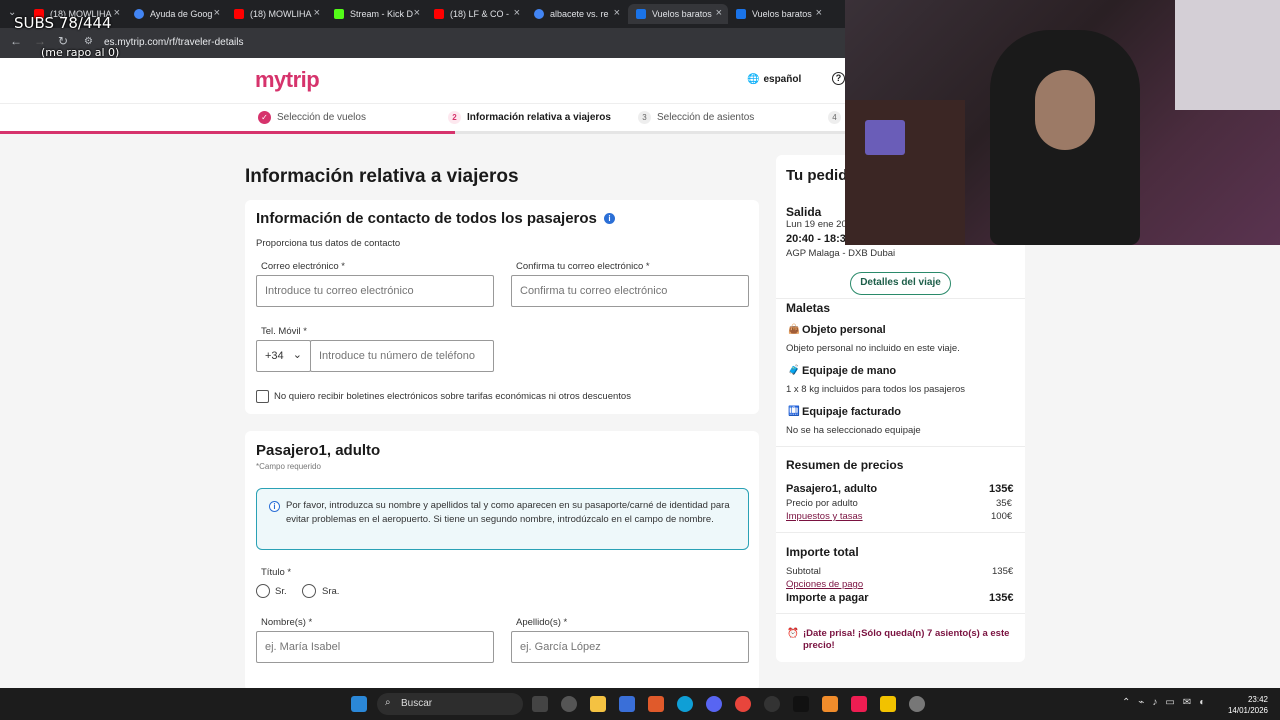 The height and width of the screenshot is (720, 1280). Describe the element at coordinates (1004, 503) in the screenshot. I see `adult-price: 35€` at that location.